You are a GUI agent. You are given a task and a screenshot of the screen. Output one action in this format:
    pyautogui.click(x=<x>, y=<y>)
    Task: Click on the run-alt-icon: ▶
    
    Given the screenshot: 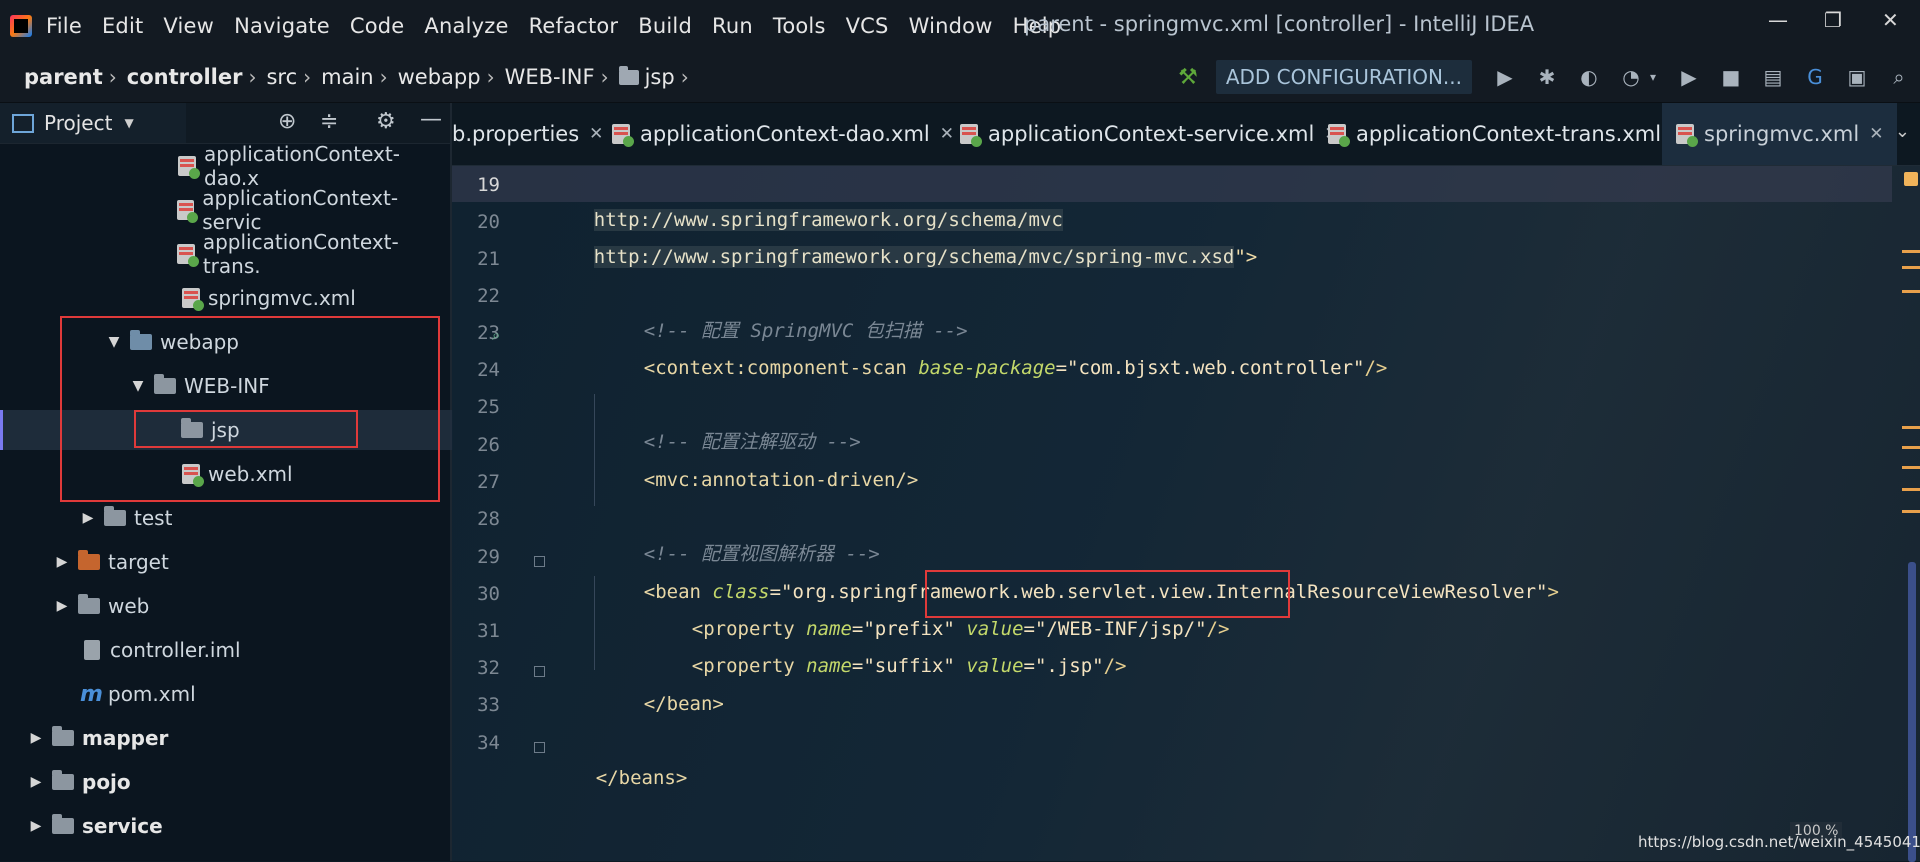 What is the action you would take?
    pyautogui.click(x=1689, y=77)
    